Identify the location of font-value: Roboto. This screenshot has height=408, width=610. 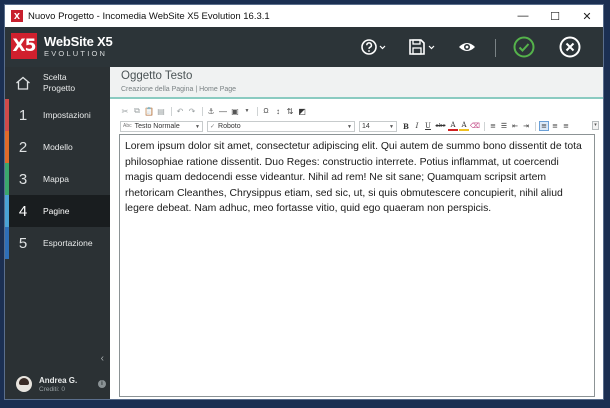
(229, 126).